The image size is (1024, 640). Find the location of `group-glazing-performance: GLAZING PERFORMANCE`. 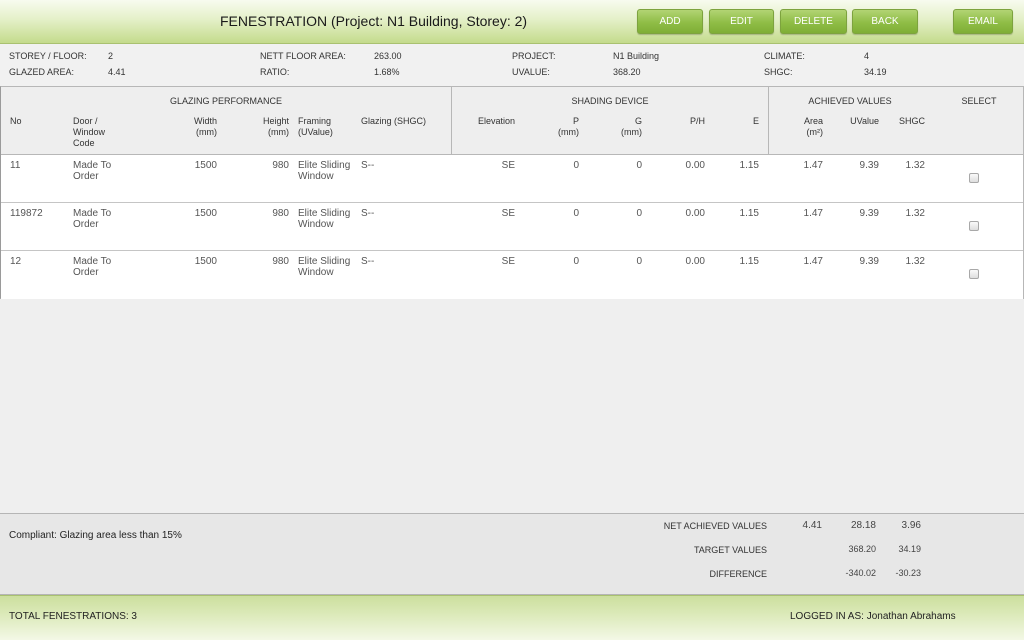

group-glazing-performance: GLAZING PERFORMANCE is located at coordinates (225, 101).